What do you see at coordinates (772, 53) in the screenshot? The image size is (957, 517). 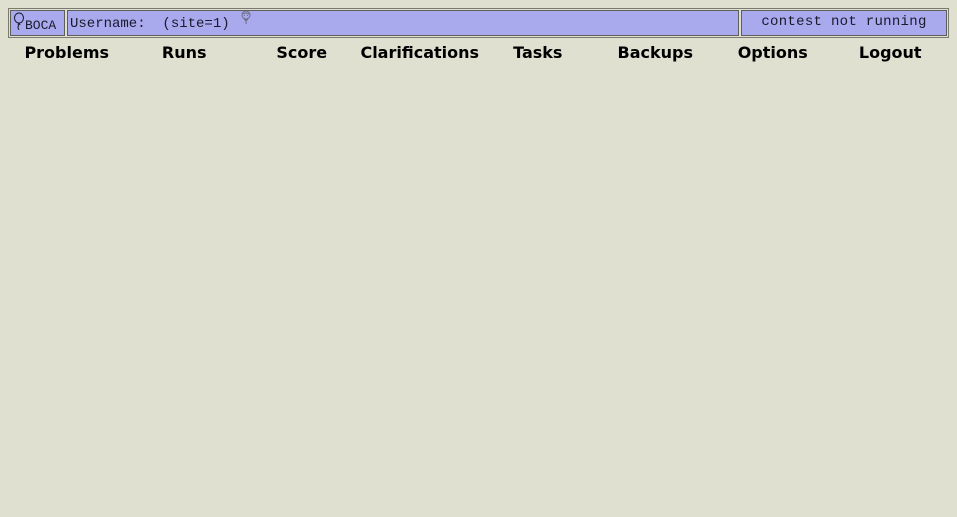 I see `menu-item-options: Options` at bounding box center [772, 53].